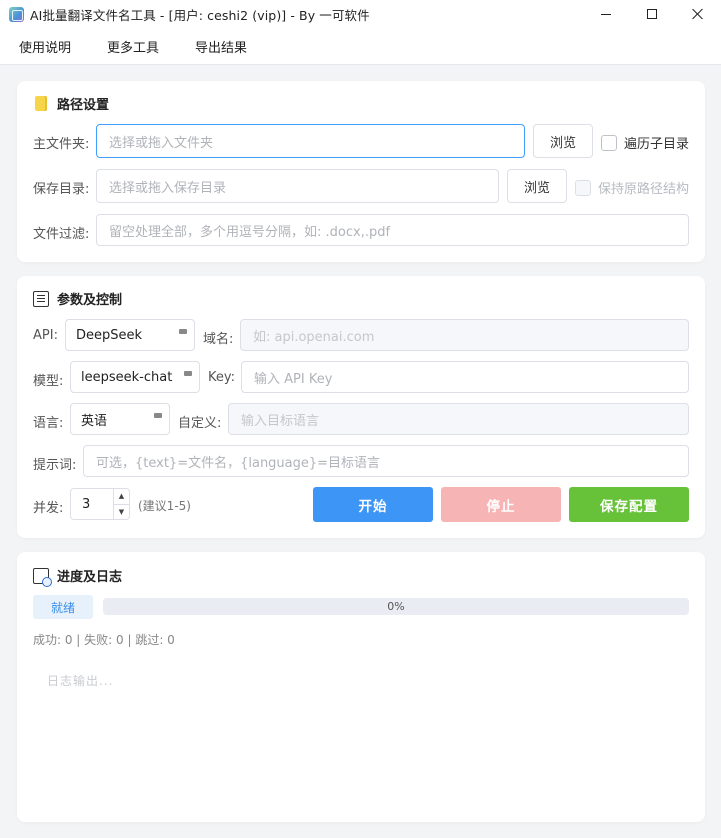  I want to click on prompt-placeholder: 可选，{text}=文件名，{language}=目标语言, so click(238, 463).